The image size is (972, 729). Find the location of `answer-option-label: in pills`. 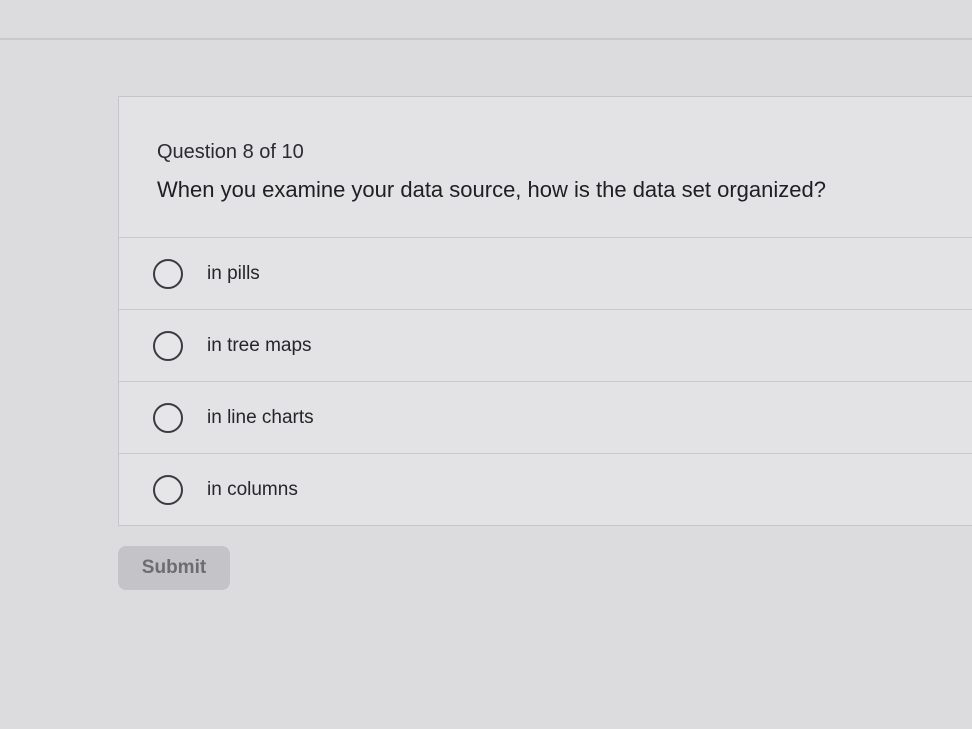

answer-option-label: in pills is located at coordinates (233, 273).